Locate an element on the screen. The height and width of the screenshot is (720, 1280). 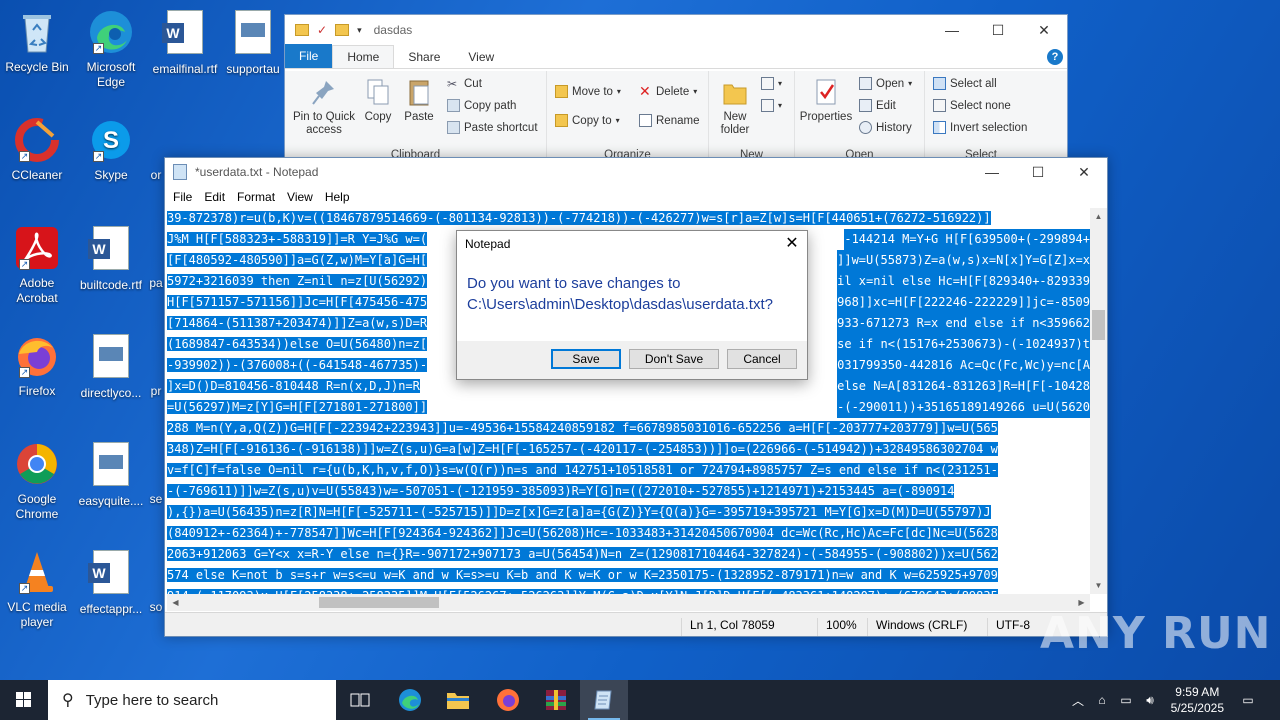
delete-button: ✕ Delete ▾ is located at coordinates (668, 91).